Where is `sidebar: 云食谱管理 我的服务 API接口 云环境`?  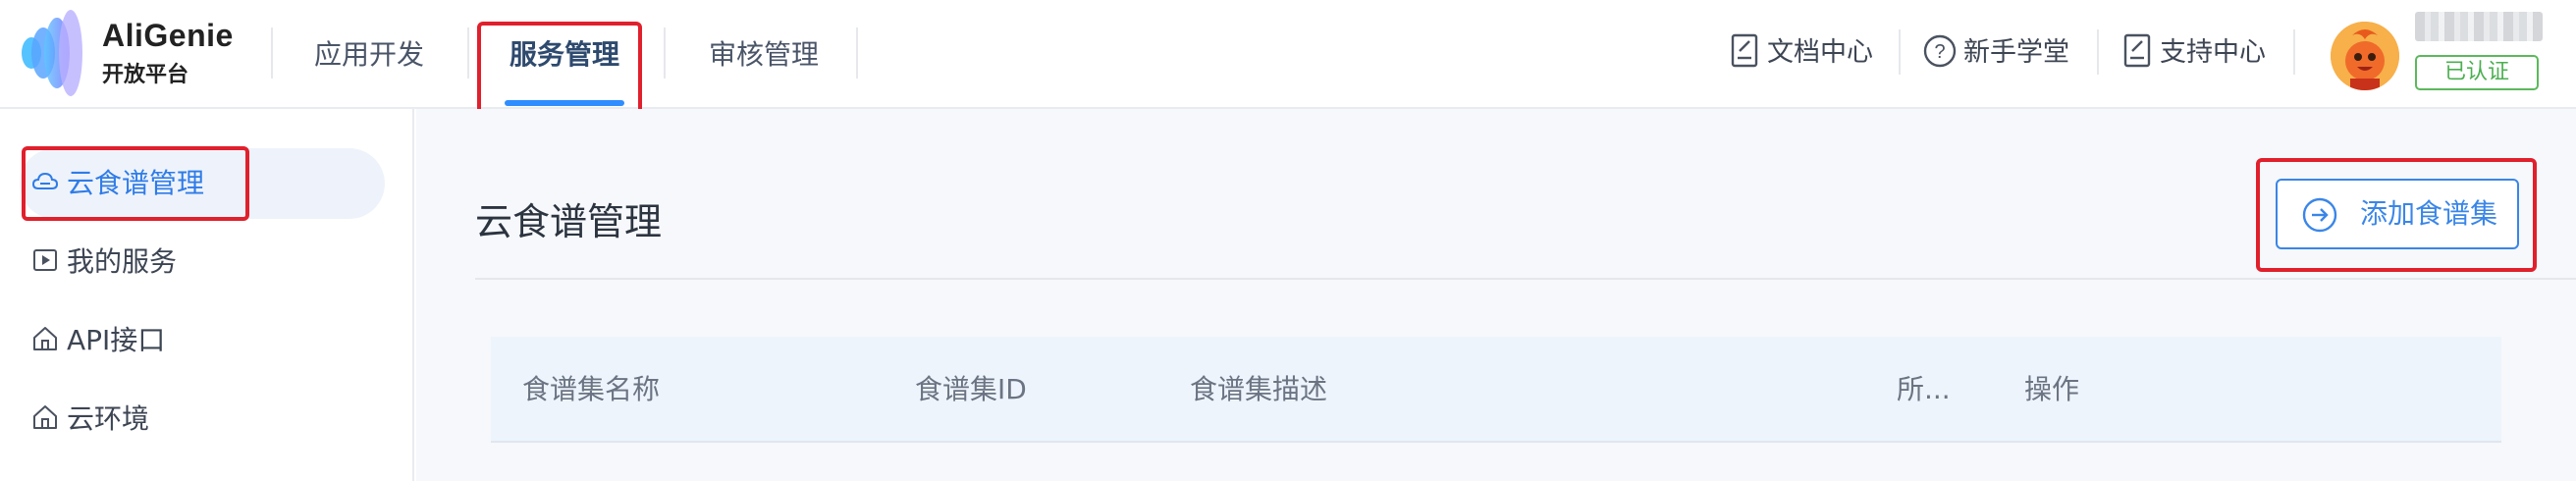
sidebar: 云食谱管理 我的服务 API接口 云环境 is located at coordinates (207, 295).